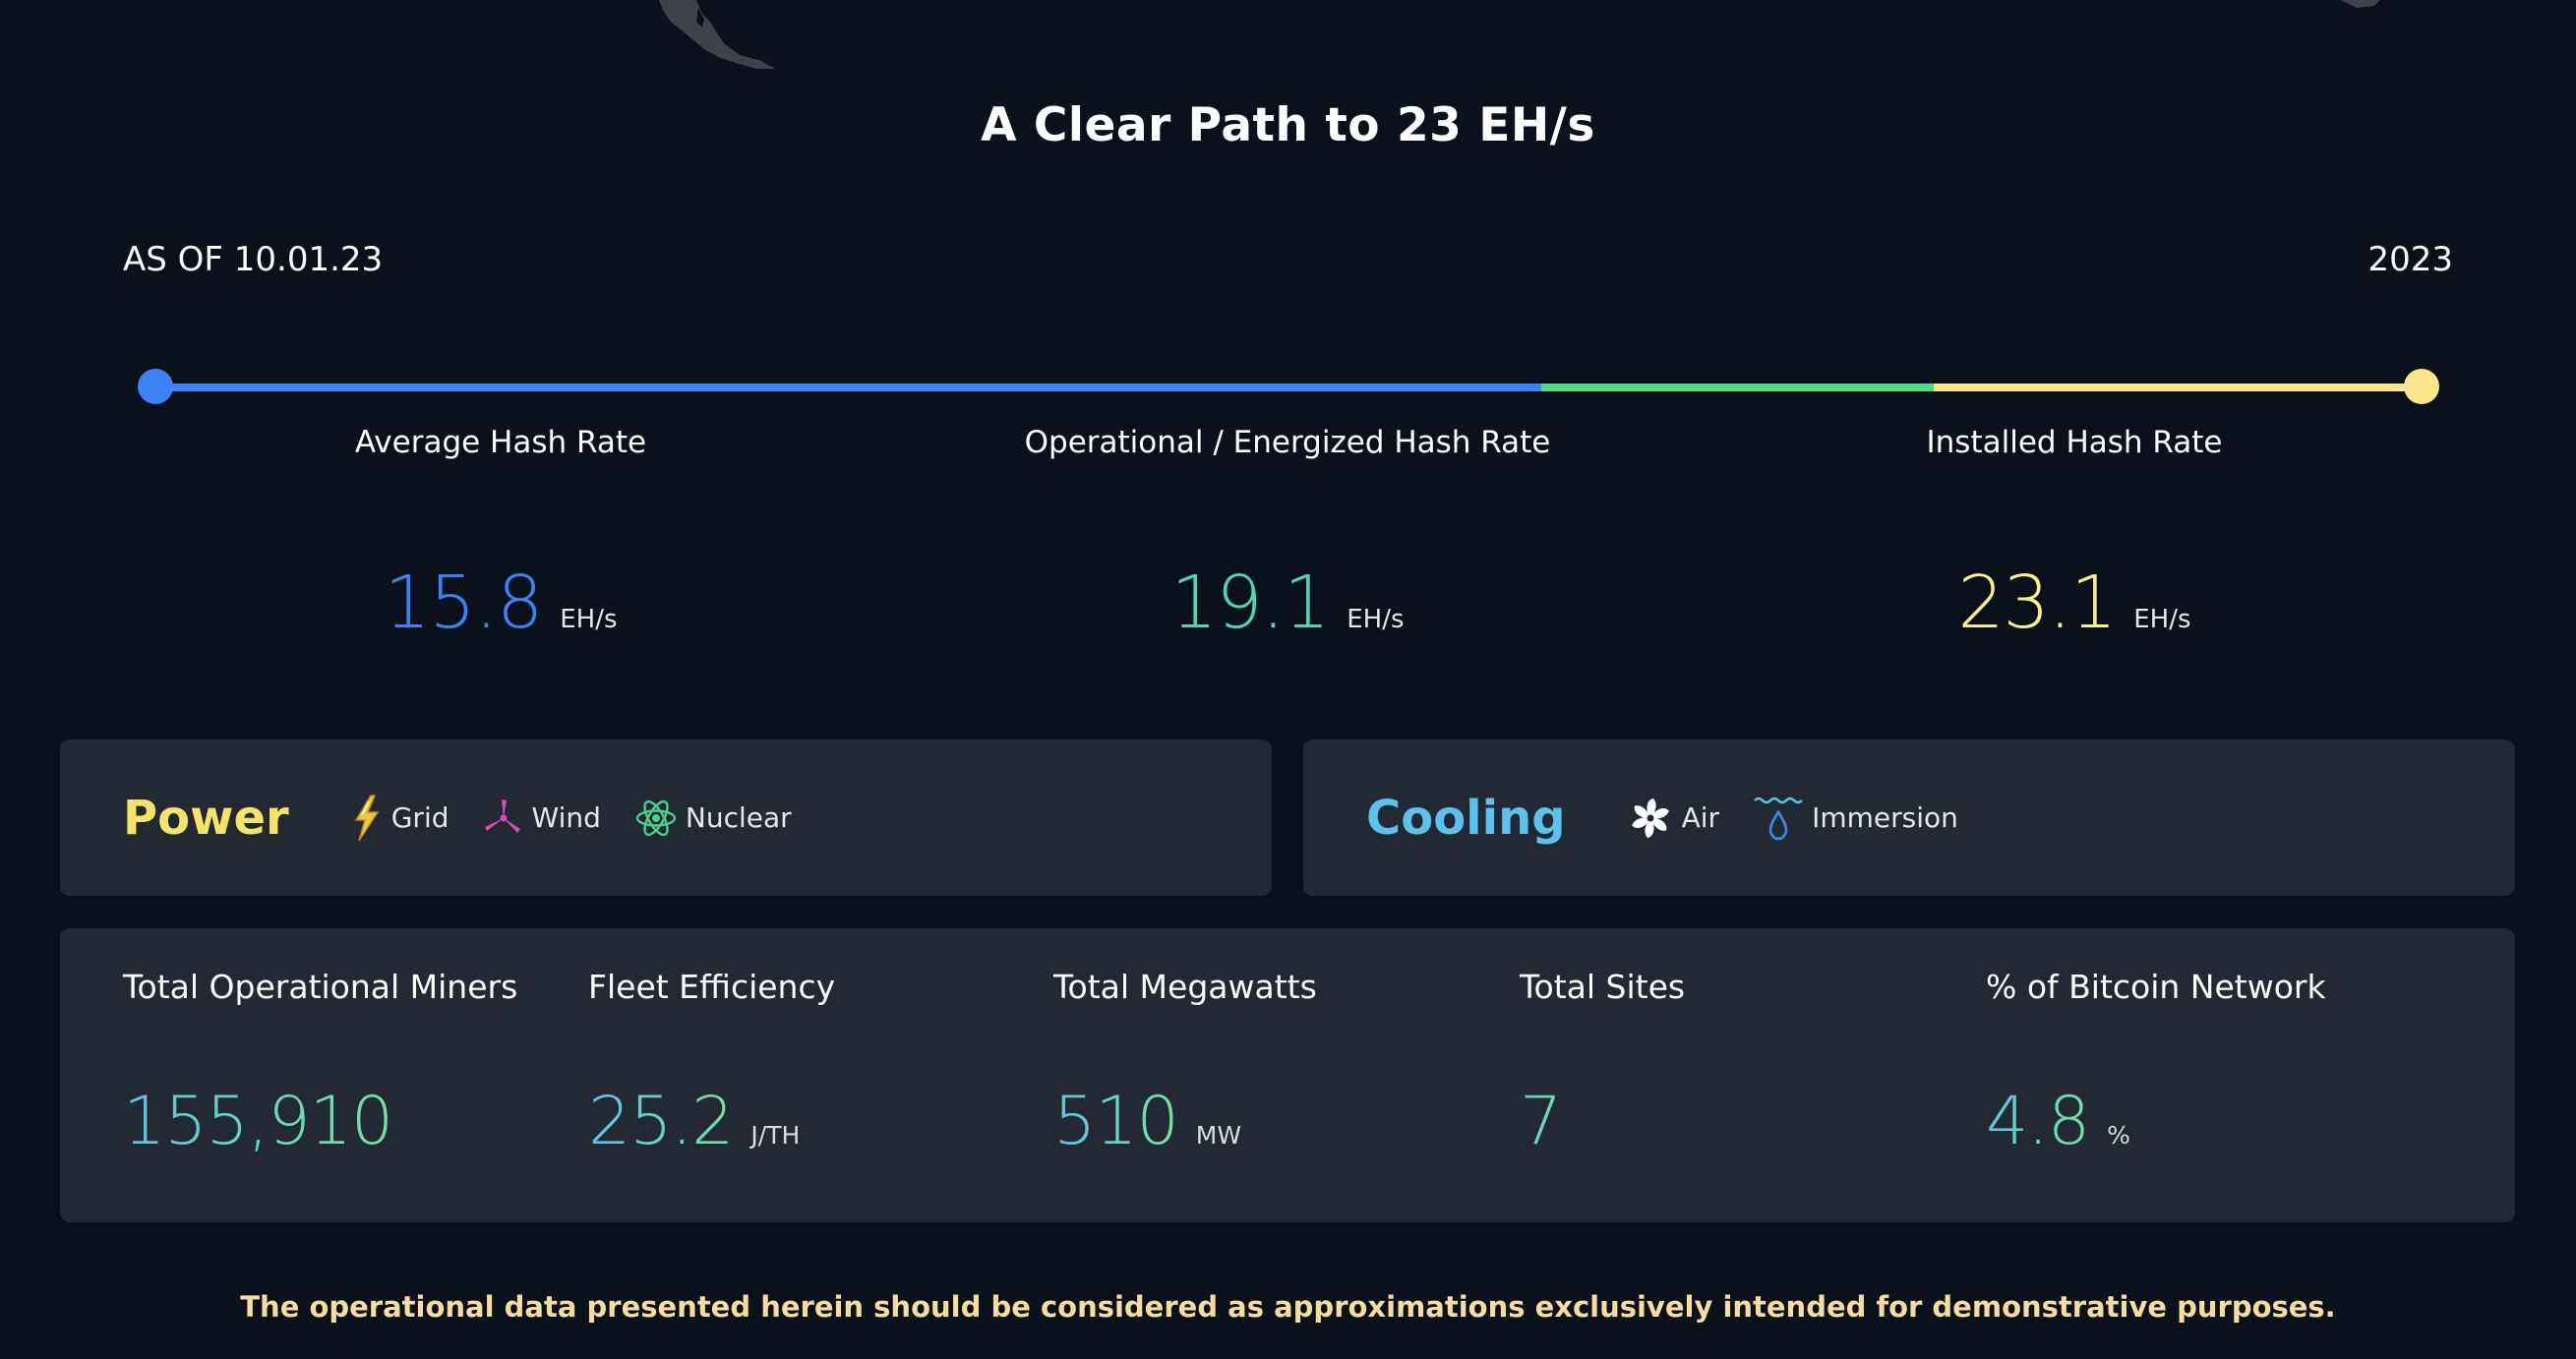 This screenshot has width=2576, height=1359. What do you see at coordinates (2178, 387) in the screenshot?
I see `timeline-segment-installed` at bounding box center [2178, 387].